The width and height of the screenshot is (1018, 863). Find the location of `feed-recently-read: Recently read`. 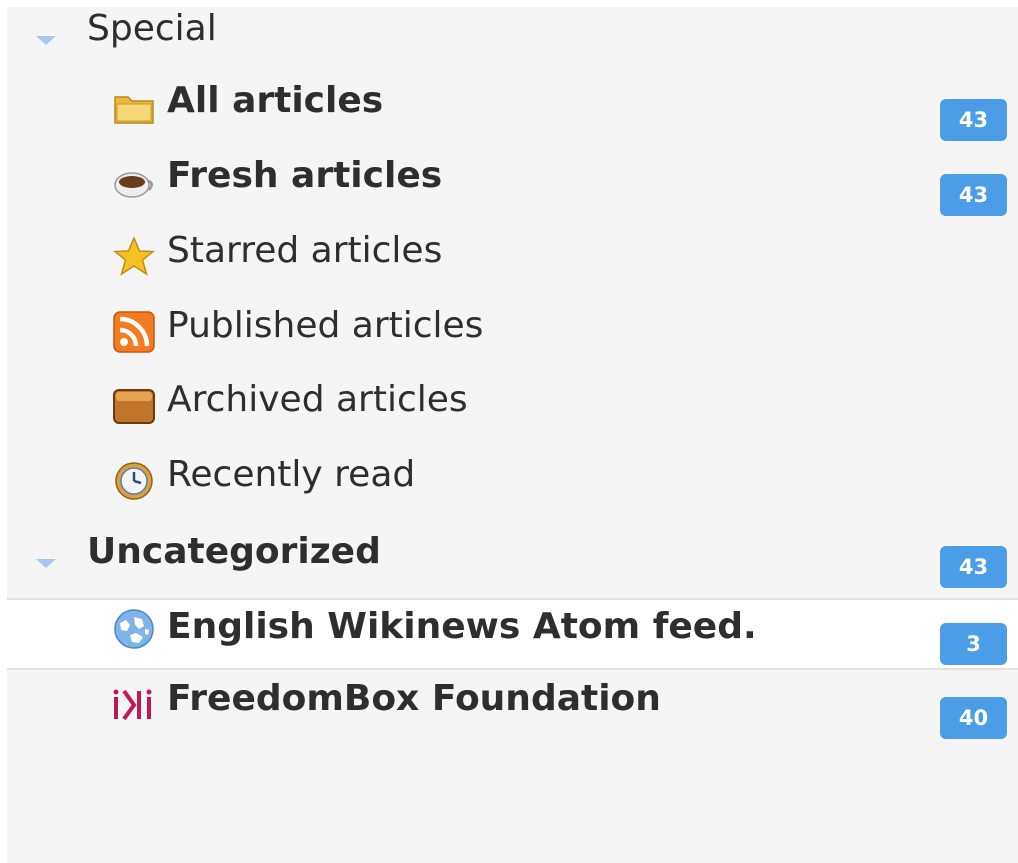

feed-recently-read: Recently read is located at coordinates (512, 491).